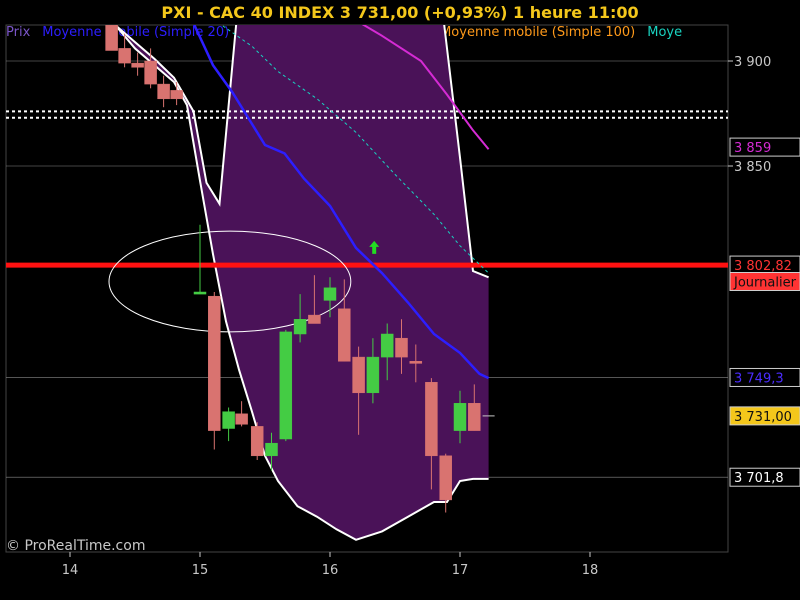  Describe the element at coordinates (752, 62) in the screenshot. I see `y-tick-label: 3 900` at that location.